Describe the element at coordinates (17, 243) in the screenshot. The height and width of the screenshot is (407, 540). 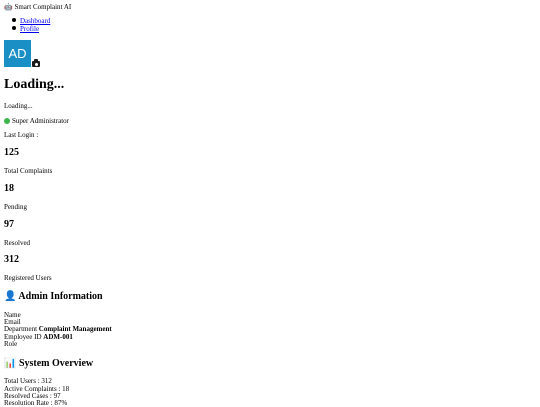
I see `stat-label-resolved: Resolved` at that location.